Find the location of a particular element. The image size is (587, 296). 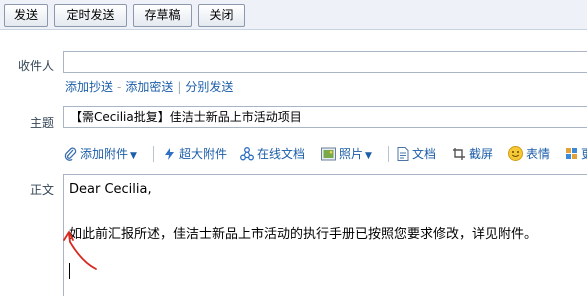

body-greeting: Dear Cecilia, is located at coordinates (110, 189).